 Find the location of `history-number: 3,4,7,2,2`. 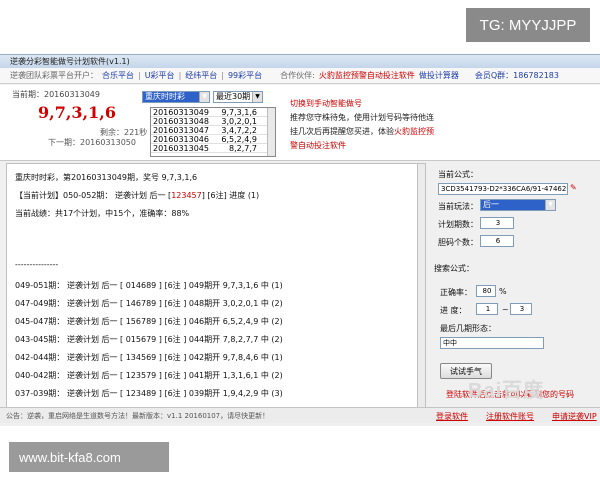

history-number: 3,4,7,2,2 is located at coordinates (239, 130).